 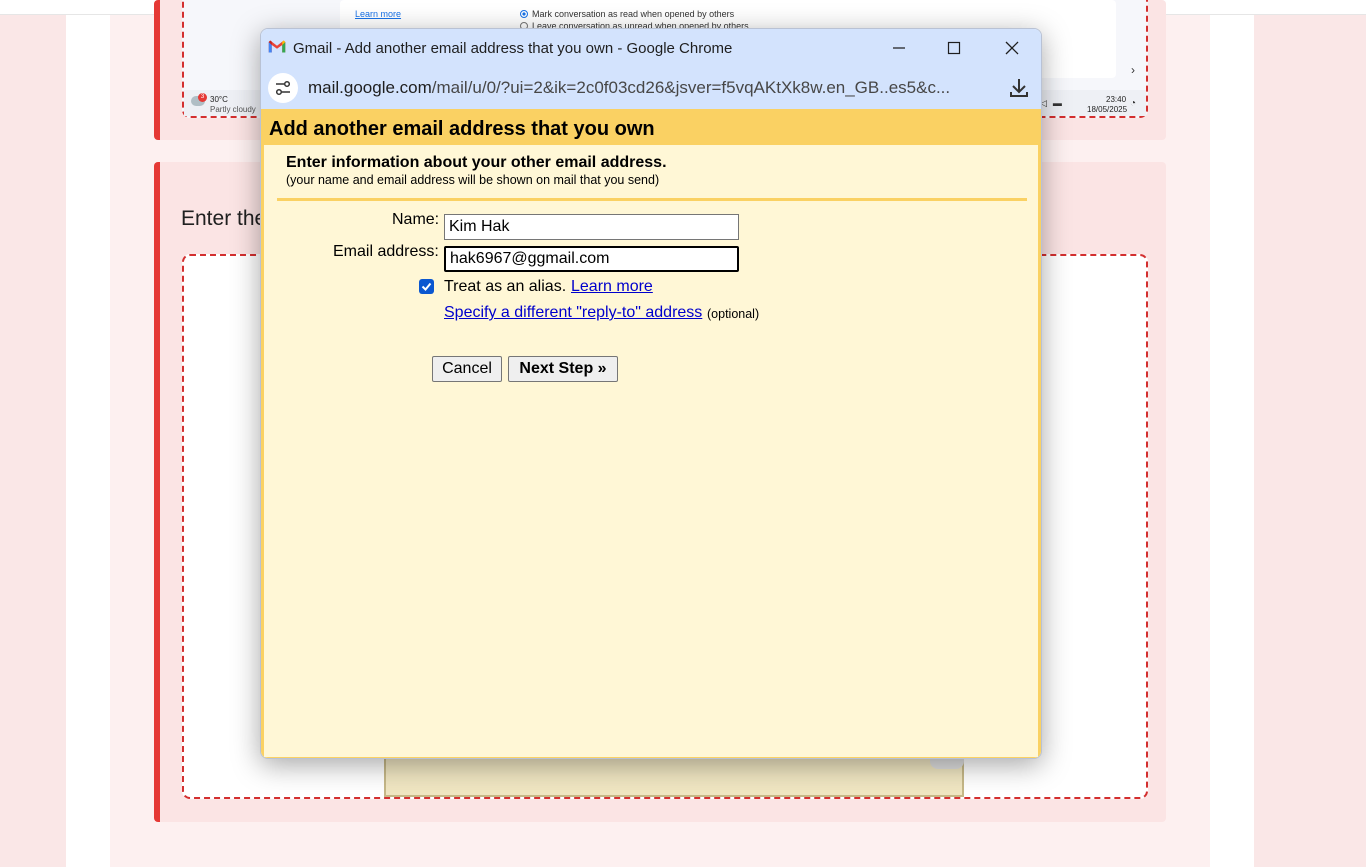 I want to click on cancel-button: Cancel, so click(x=467, y=369).